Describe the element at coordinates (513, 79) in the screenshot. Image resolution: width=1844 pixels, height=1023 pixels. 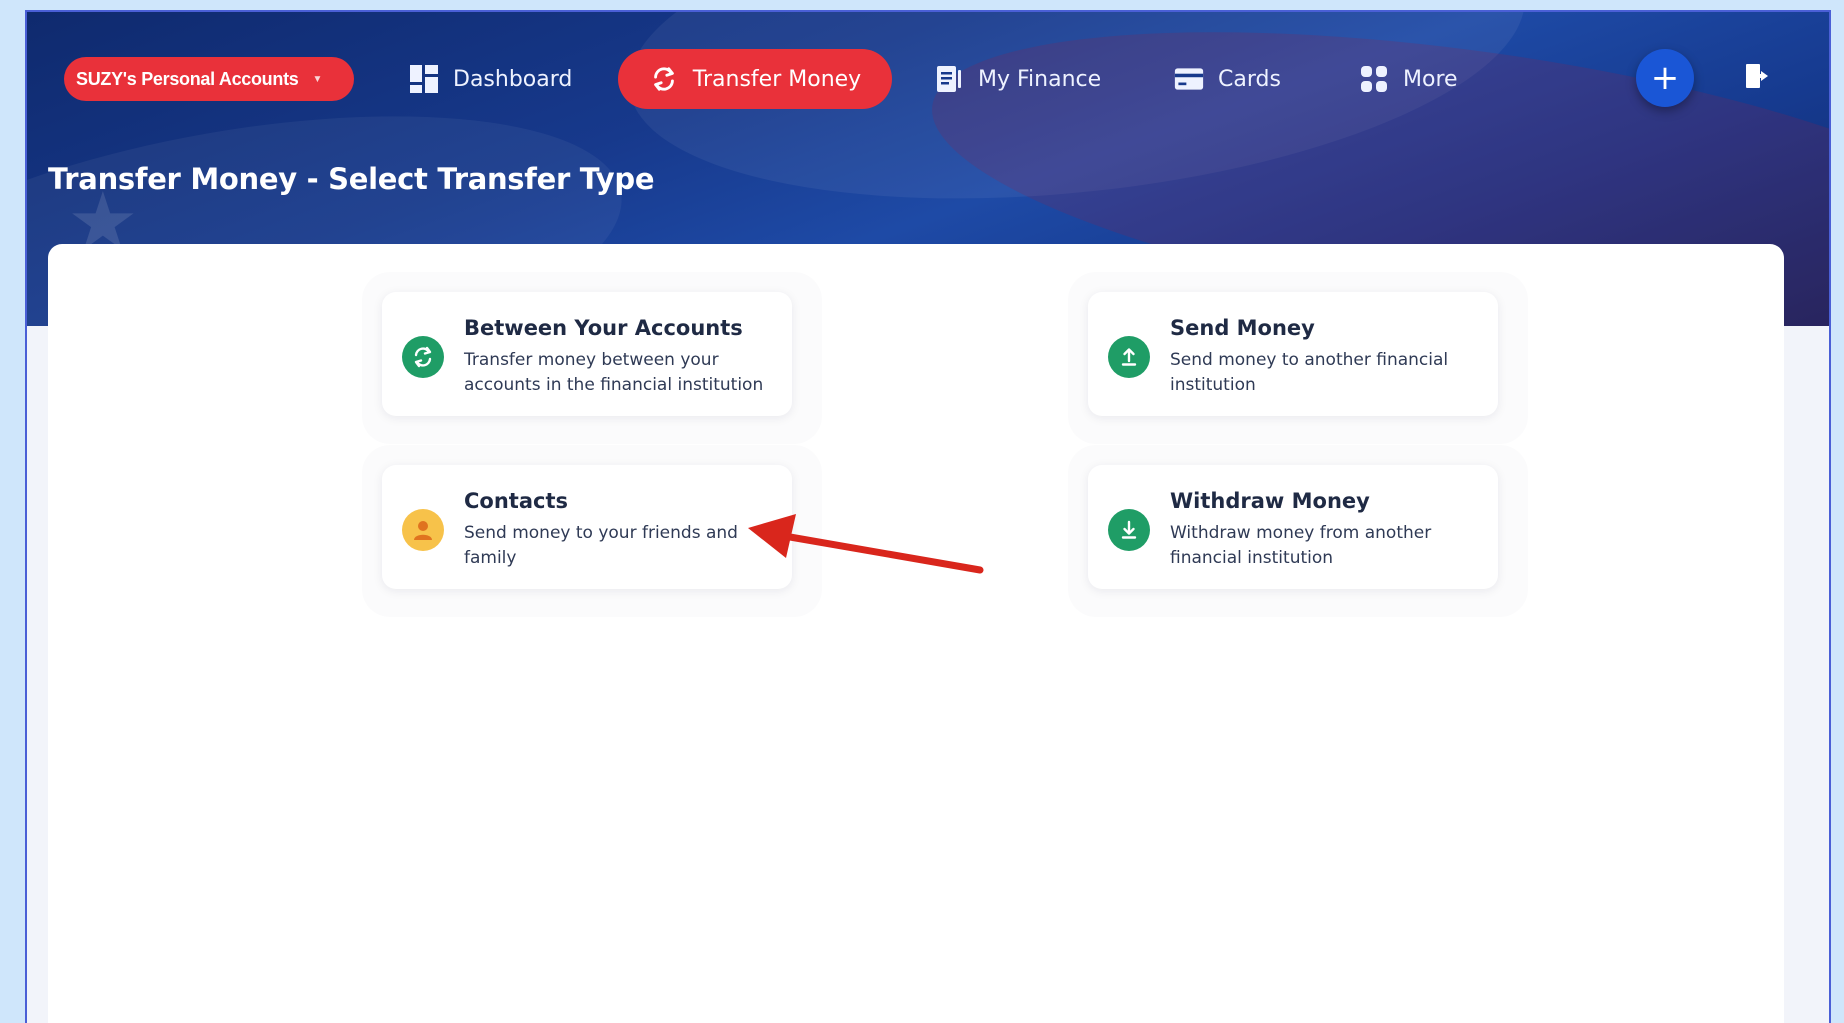
I see `nav-dashboard-label: Dashboard` at that location.